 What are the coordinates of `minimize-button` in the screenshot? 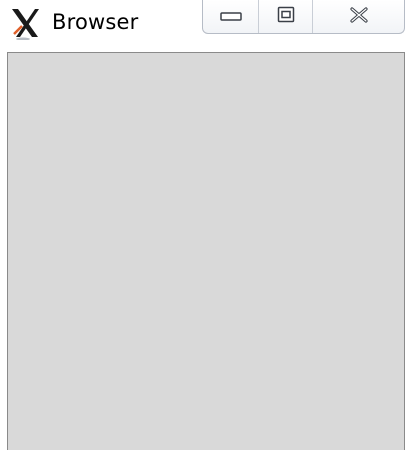 It's located at (231, 16).